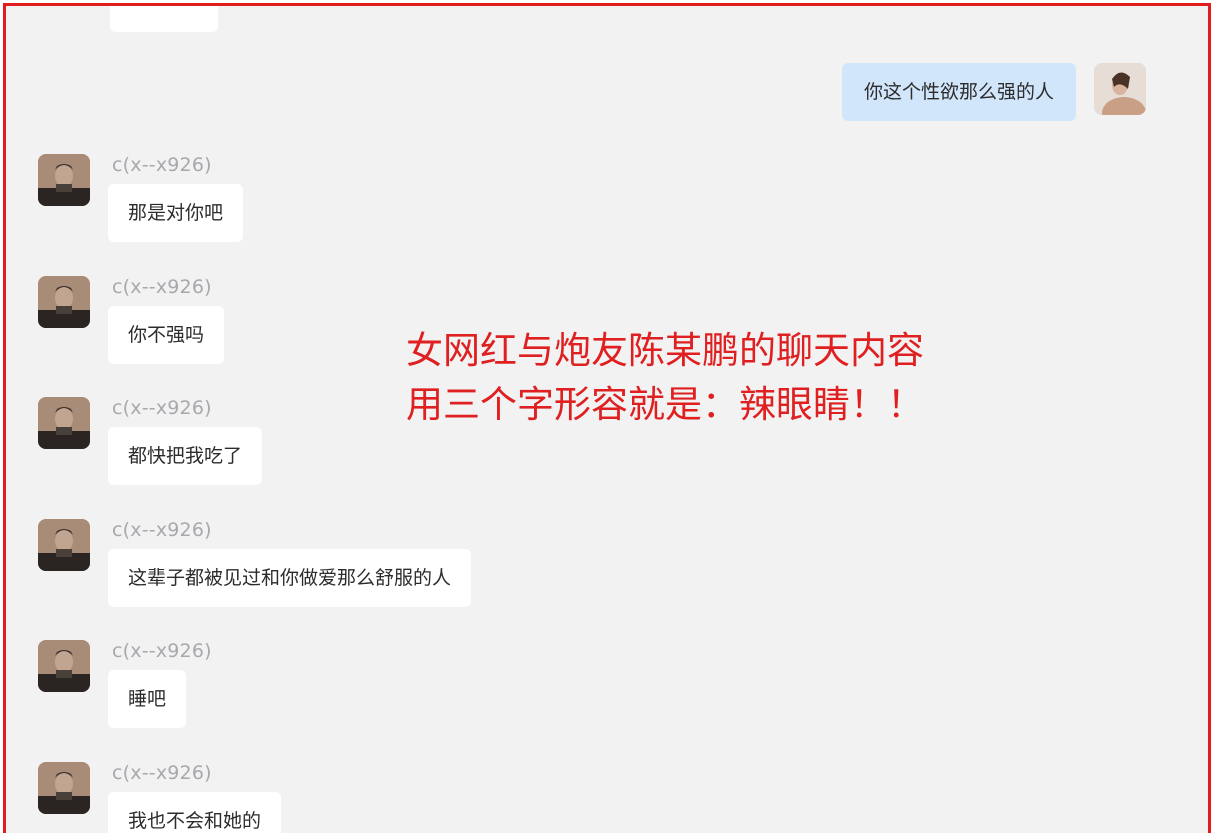  I want to click on incoming-message-bubble: 睡吧, so click(147, 699).